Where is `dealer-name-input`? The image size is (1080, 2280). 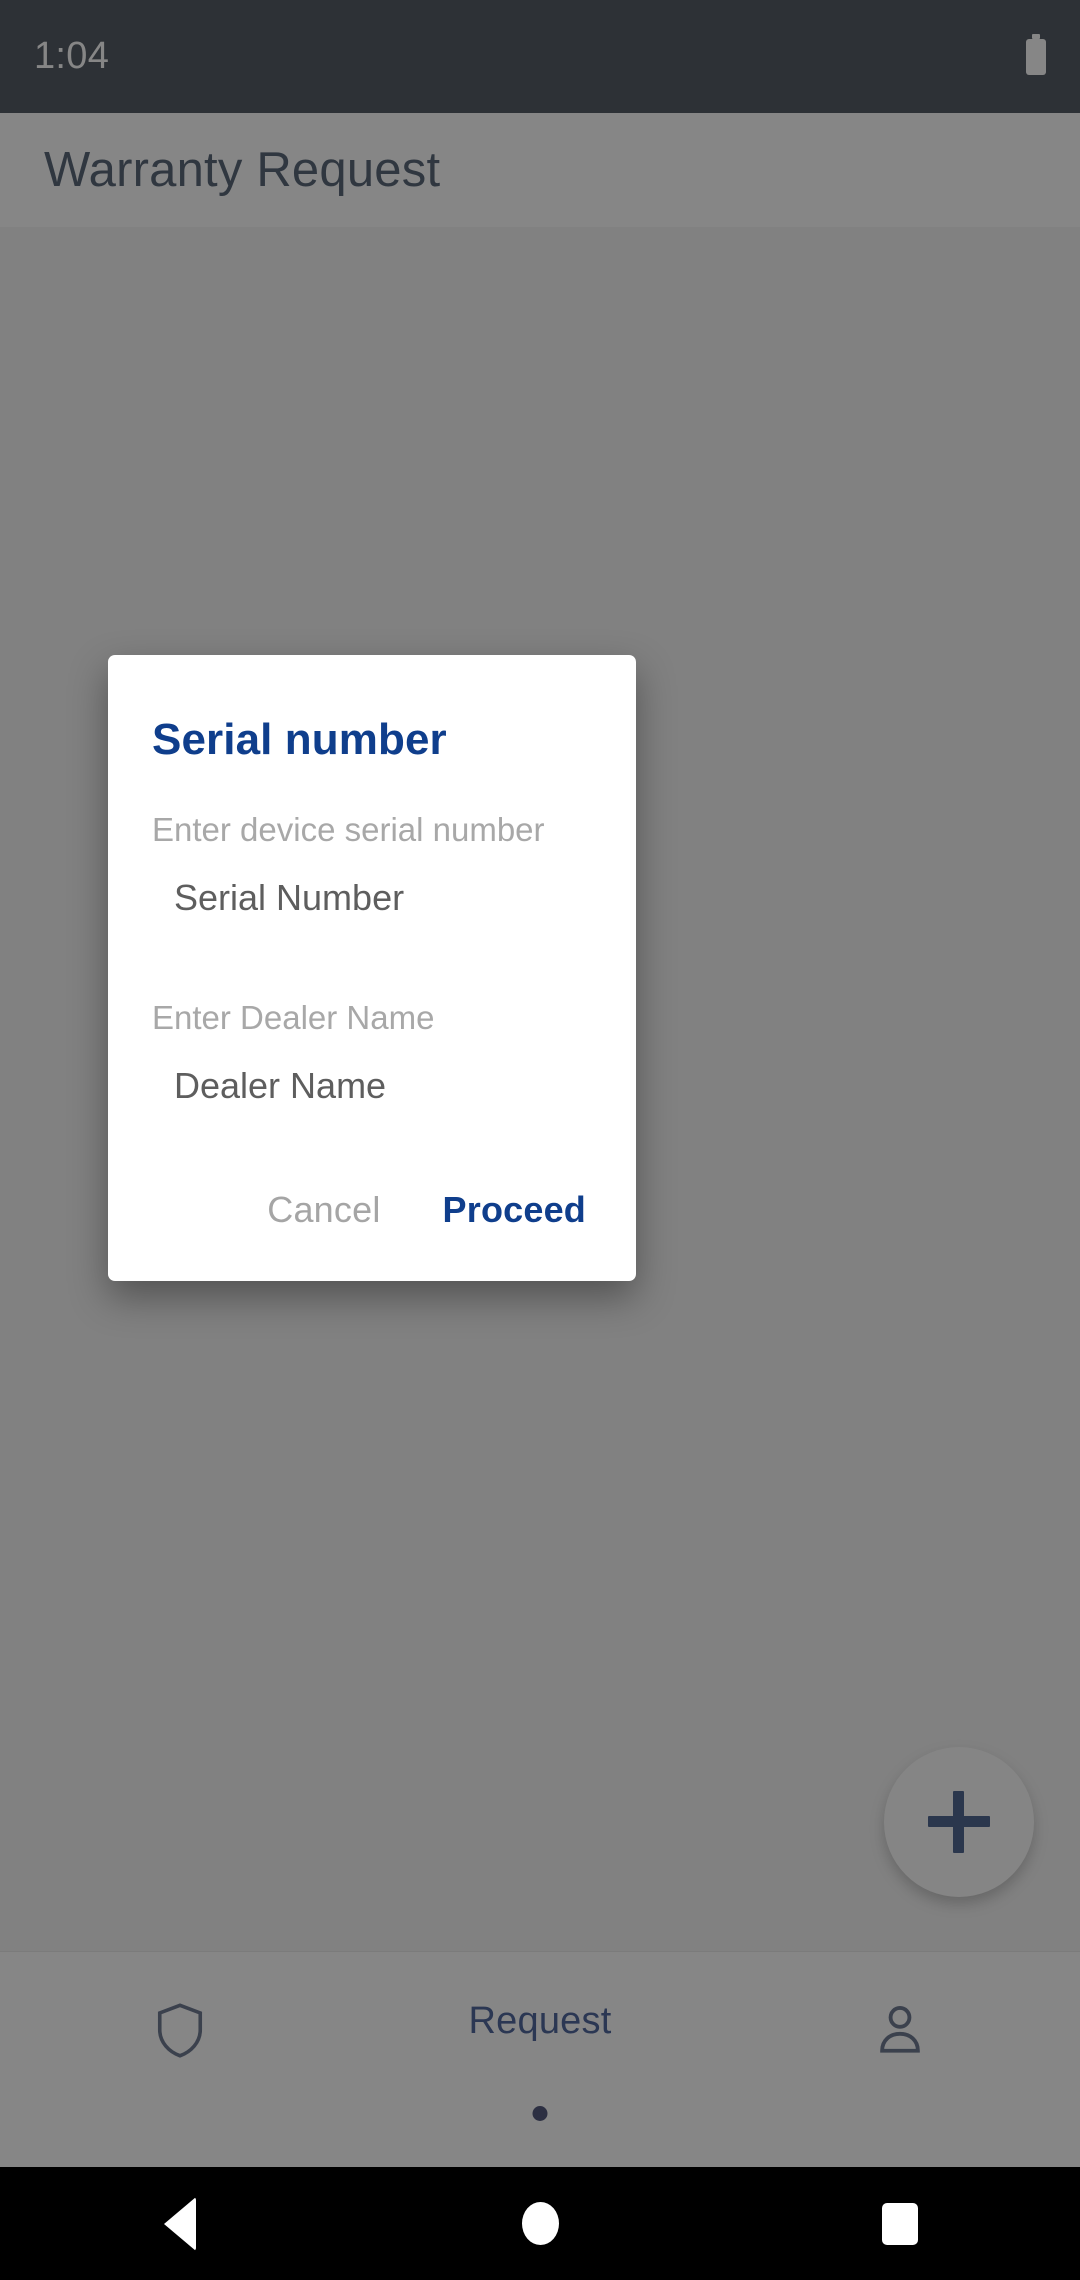
dealer-name-input is located at coordinates (372, 1089).